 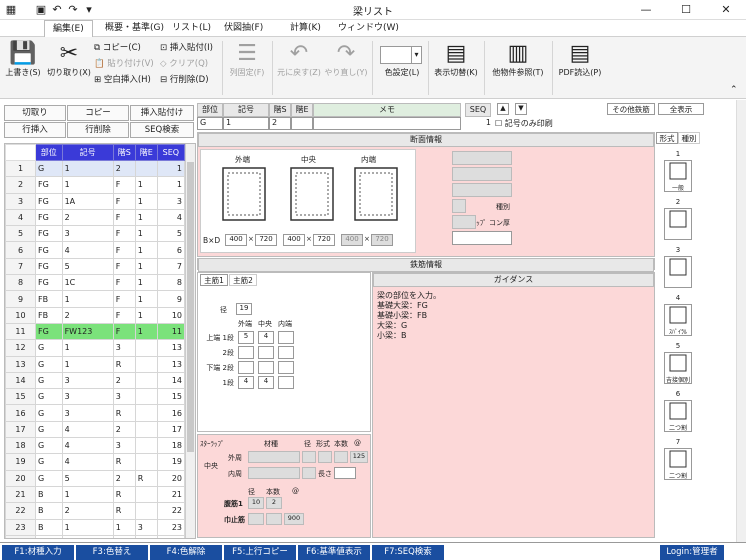 What do you see at coordinates (162, 130) in the screenshot?
I see `seq-search-button: SEQ検索` at bounding box center [162, 130].